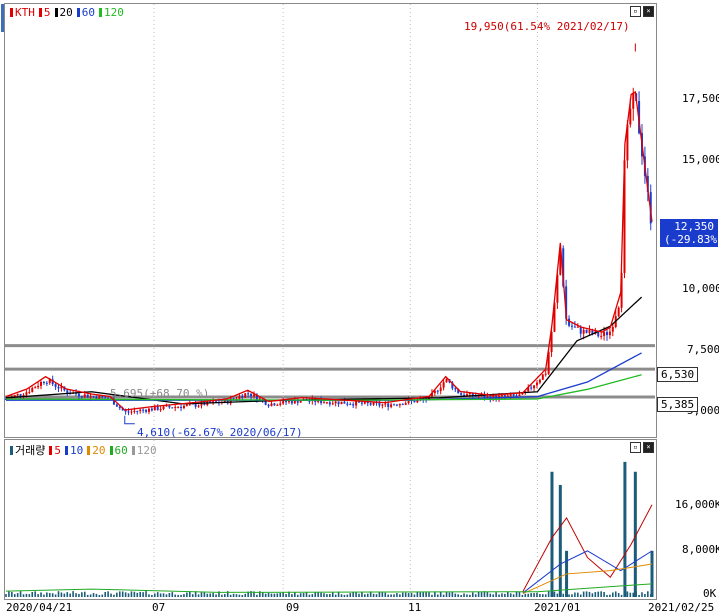 This screenshot has width=719, height=616. I want to click on price-tick-7500: 7,500, so click(703, 349).